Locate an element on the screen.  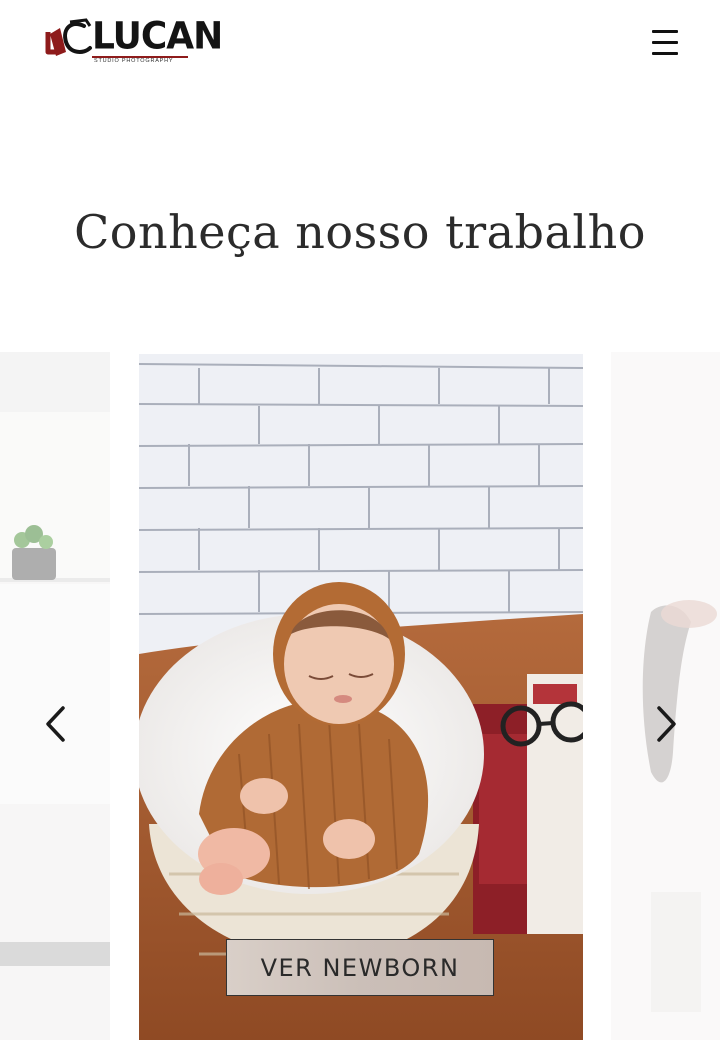
carousel-slide-next is located at coordinates (665, 696).